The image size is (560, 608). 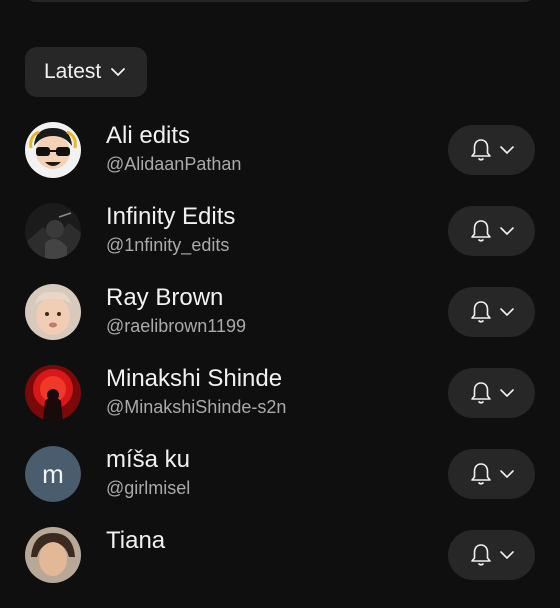 What do you see at coordinates (280, 243) in the screenshot?
I see `channel-row: Infinity Edits @1nfinity_edits` at bounding box center [280, 243].